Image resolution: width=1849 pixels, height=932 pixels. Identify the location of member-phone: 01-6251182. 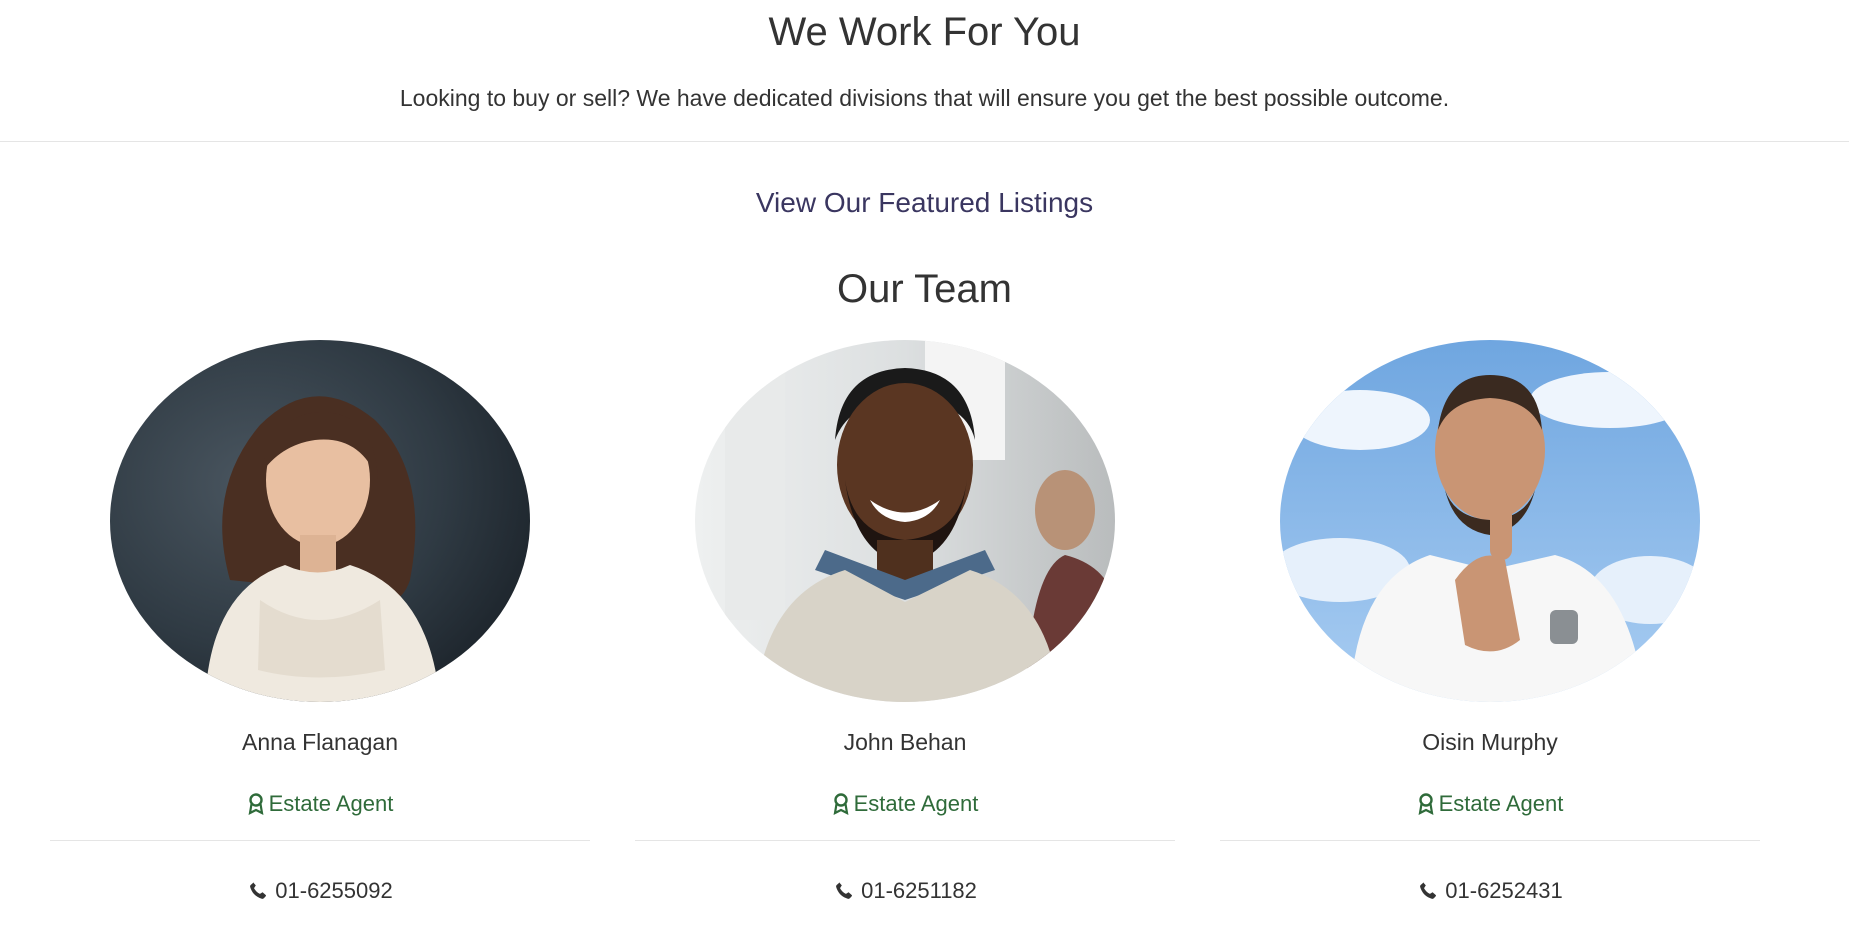
(905, 891).